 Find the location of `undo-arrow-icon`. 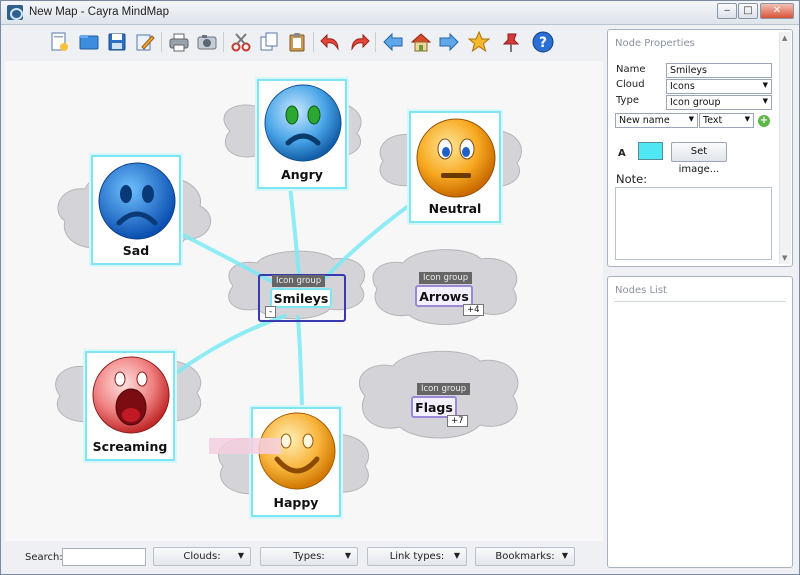

undo-arrow-icon is located at coordinates (329, 42).